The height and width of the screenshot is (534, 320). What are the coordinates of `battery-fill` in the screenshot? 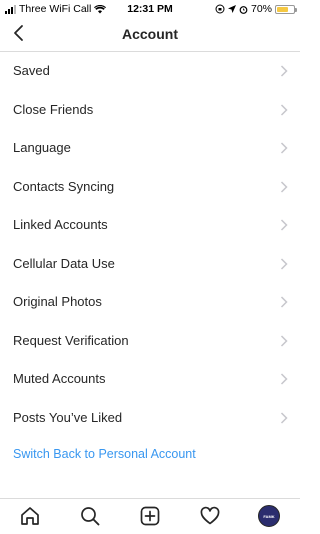 It's located at (283, 9).